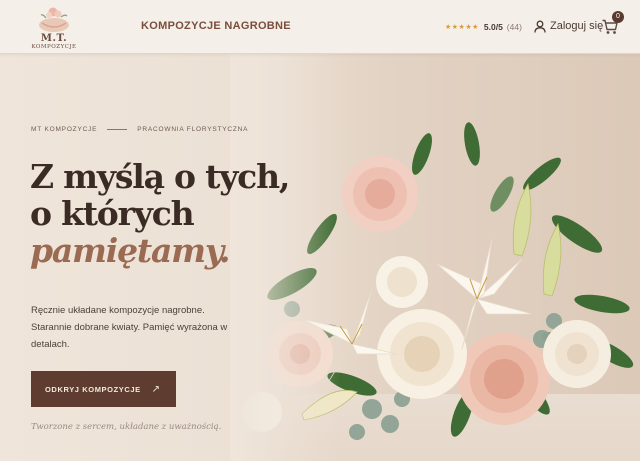  Describe the element at coordinates (514, 27) in the screenshot. I see `rating-count: (44)` at that location.